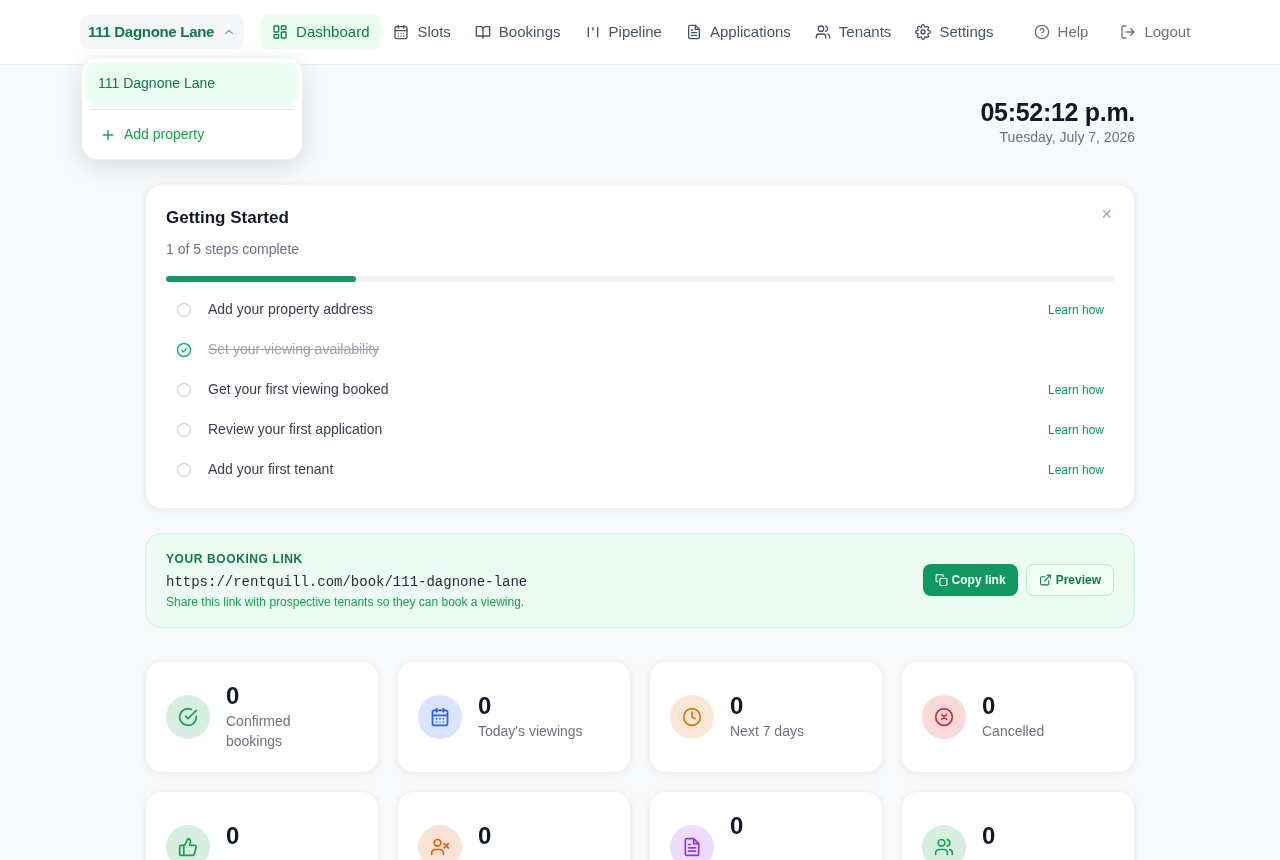 The height and width of the screenshot is (860, 1280). Describe the element at coordinates (822, 32) in the screenshot. I see `users-icon` at that location.